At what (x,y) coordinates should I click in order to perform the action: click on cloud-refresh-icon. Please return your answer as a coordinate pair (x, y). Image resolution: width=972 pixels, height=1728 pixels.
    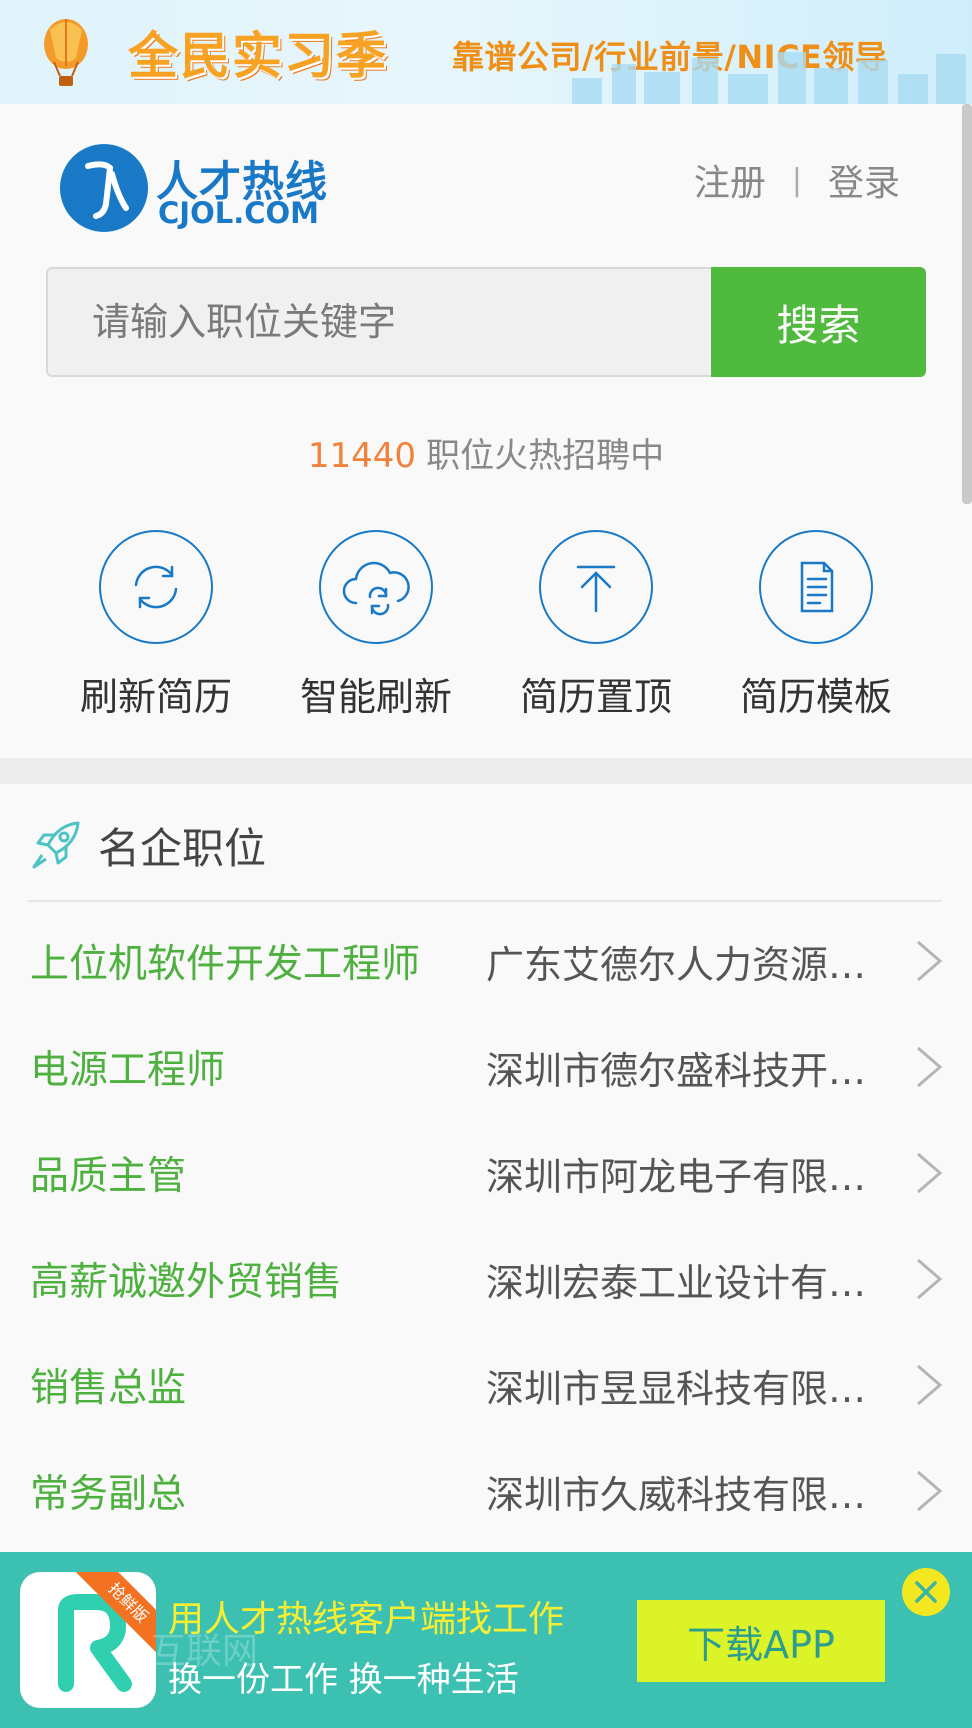
    Looking at the image, I should click on (376, 587).